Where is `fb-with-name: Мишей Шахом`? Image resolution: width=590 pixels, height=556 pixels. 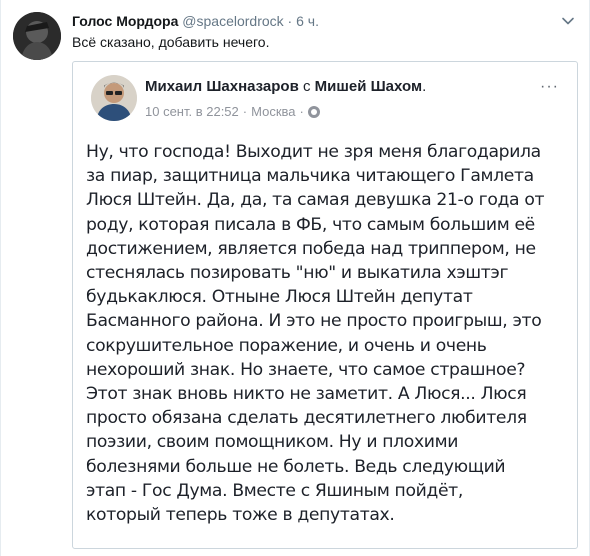 fb-with-name: Мишей Шахом is located at coordinates (368, 86).